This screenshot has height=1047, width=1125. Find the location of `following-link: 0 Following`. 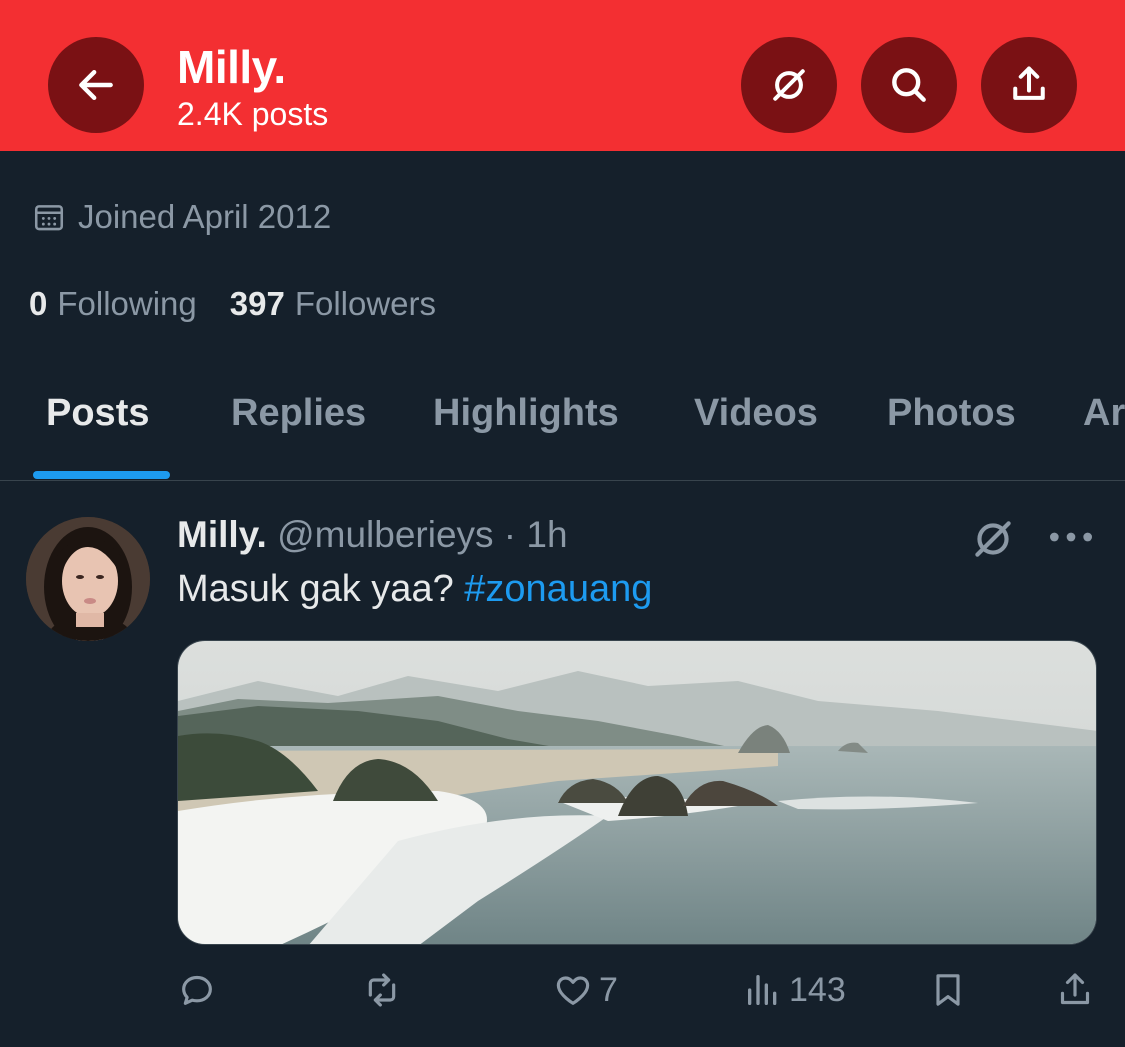

following-link: 0 Following is located at coordinates (113, 304).